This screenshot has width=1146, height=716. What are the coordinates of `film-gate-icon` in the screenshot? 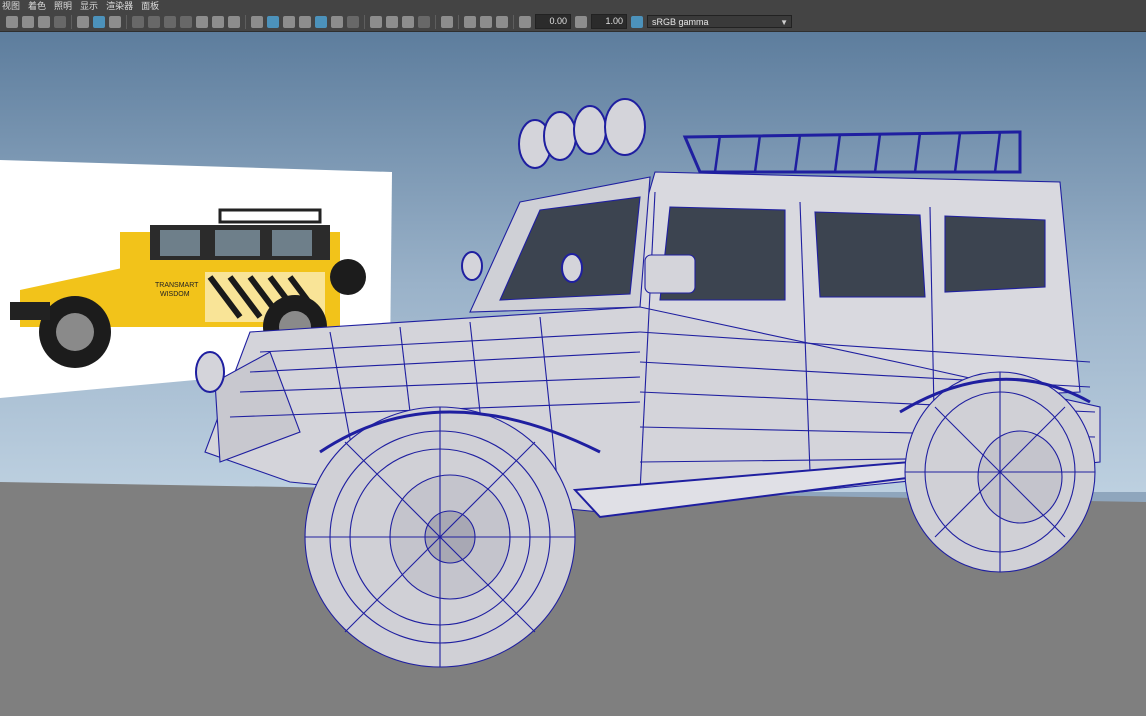 It's located at (138, 21).